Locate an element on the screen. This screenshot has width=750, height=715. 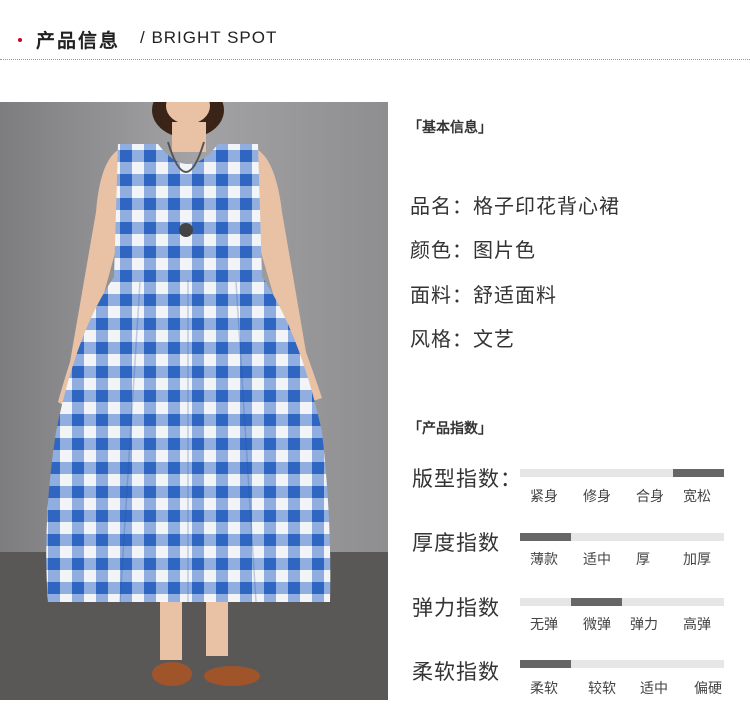
info-line-style: 风格：文艺 is located at coordinates (462, 339).